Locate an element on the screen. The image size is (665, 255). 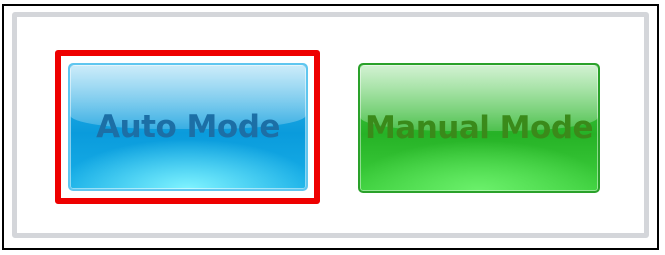
auto-mode-label: Auto Mode is located at coordinates (188, 127).